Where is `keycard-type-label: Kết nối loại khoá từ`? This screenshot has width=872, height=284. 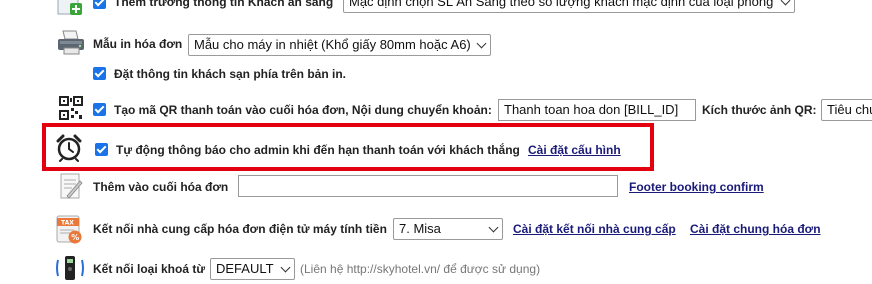
keycard-type-label: Kết nối loại khoá từ is located at coordinates (149, 269).